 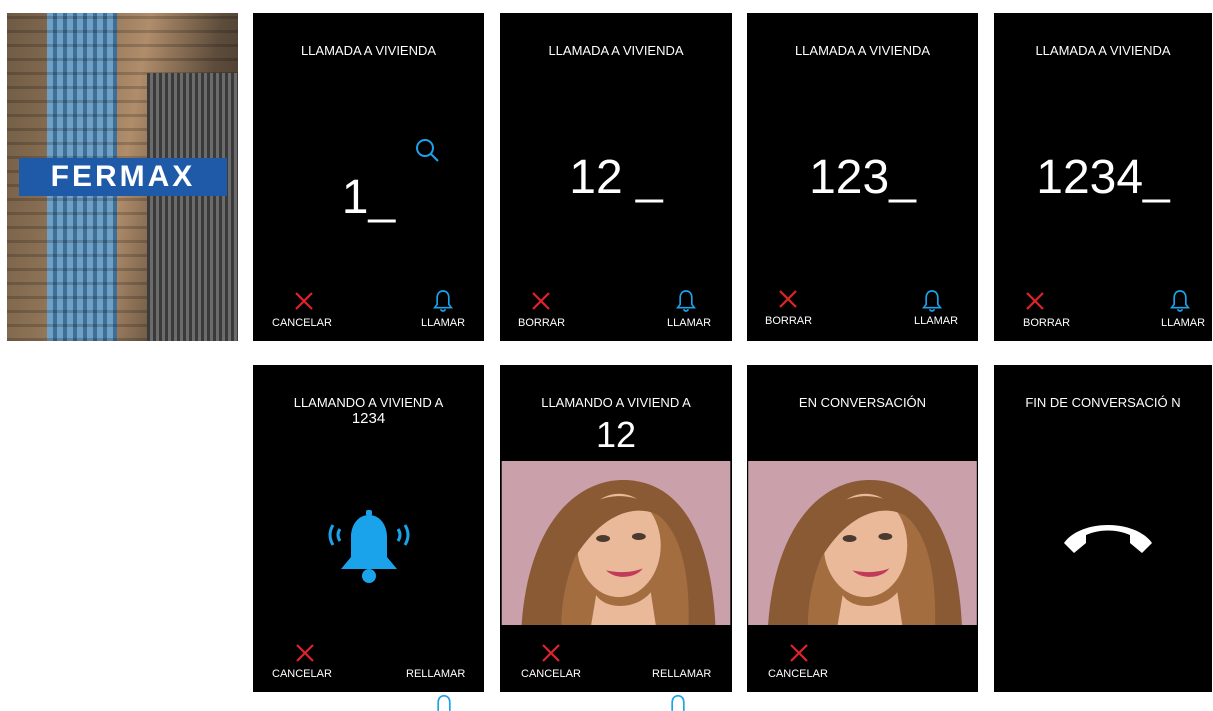 I want to click on screen-end-conversation: FIN DE CONVERSACIÓ N, so click(x=1103, y=528).